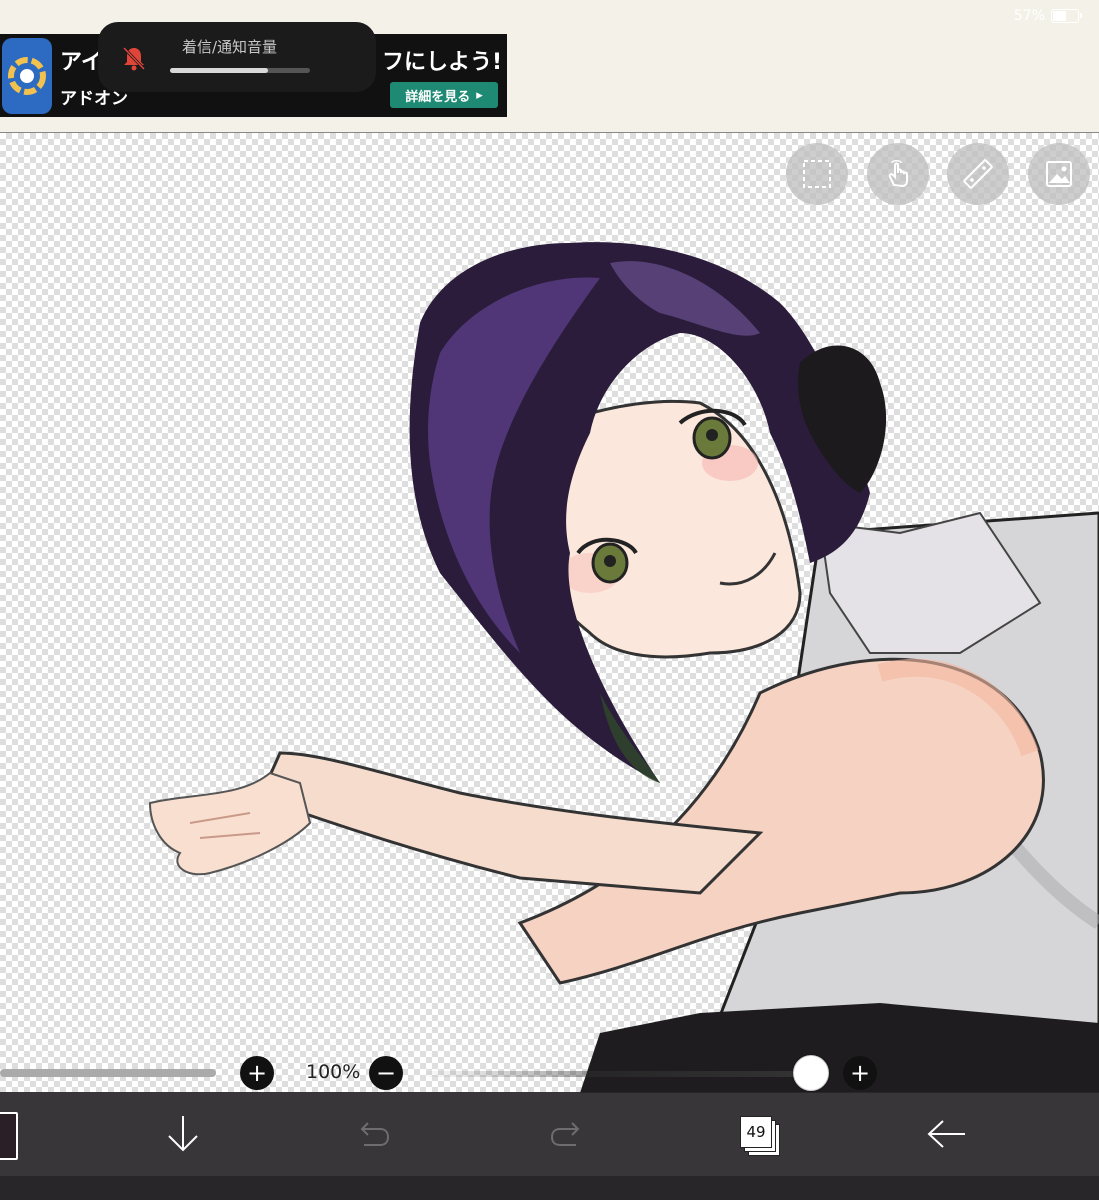 Image resolution: width=1099 pixels, height=1200 pixels. What do you see at coordinates (1029, 16) in the screenshot?
I see `battery-percent: 57%` at bounding box center [1029, 16].